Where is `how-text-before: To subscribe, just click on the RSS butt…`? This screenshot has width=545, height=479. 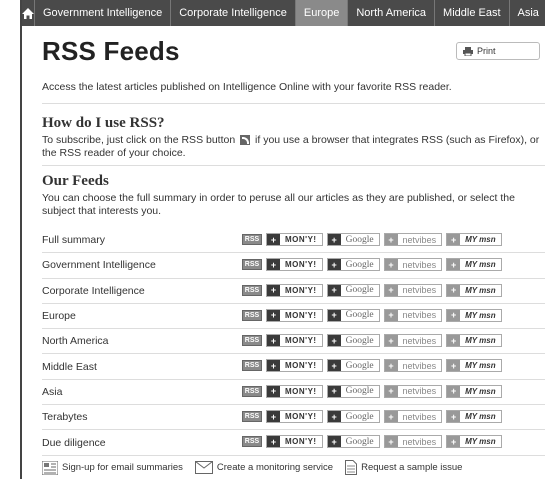
how-text-before: To subscribe, just click on the RSS butt… is located at coordinates (139, 140).